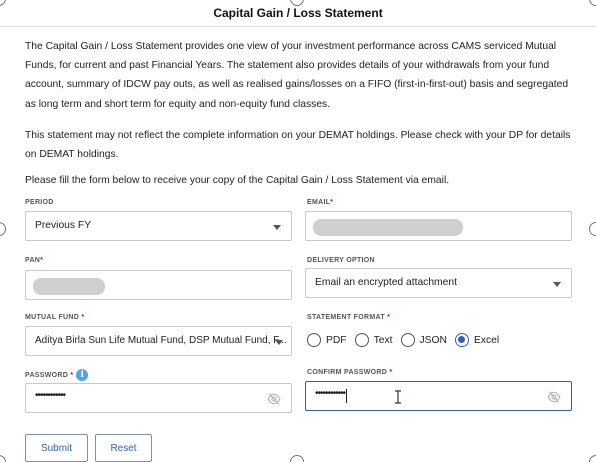 The height and width of the screenshot is (462, 596). What do you see at coordinates (346, 396) in the screenshot?
I see `caret-cursor` at bounding box center [346, 396].